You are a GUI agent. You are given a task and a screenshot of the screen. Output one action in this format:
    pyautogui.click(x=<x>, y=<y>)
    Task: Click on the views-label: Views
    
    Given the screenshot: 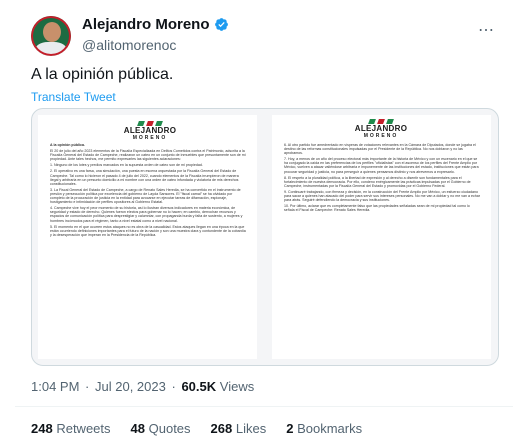 What is the action you would take?
    pyautogui.click(x=237, y=386)
    